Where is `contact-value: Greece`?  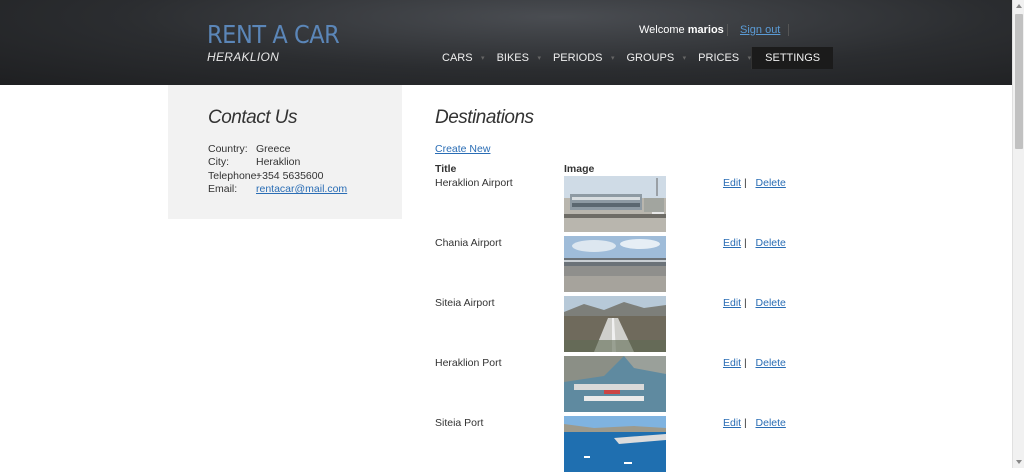 contact-value: Greece is located at coordinates (273, 149).